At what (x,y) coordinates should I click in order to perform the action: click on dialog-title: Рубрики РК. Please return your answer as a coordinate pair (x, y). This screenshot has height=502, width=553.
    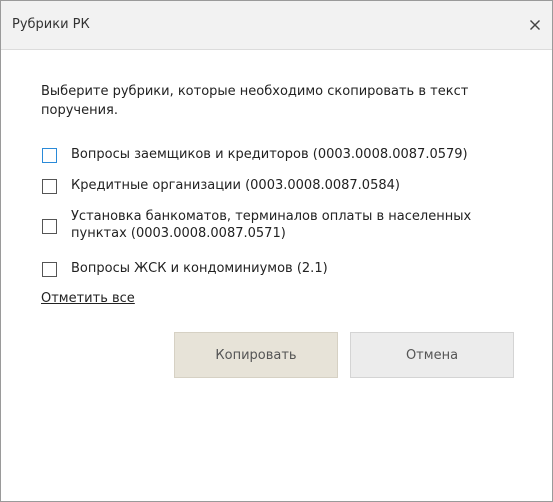
    Looking at the image, I should click on (51, 24).